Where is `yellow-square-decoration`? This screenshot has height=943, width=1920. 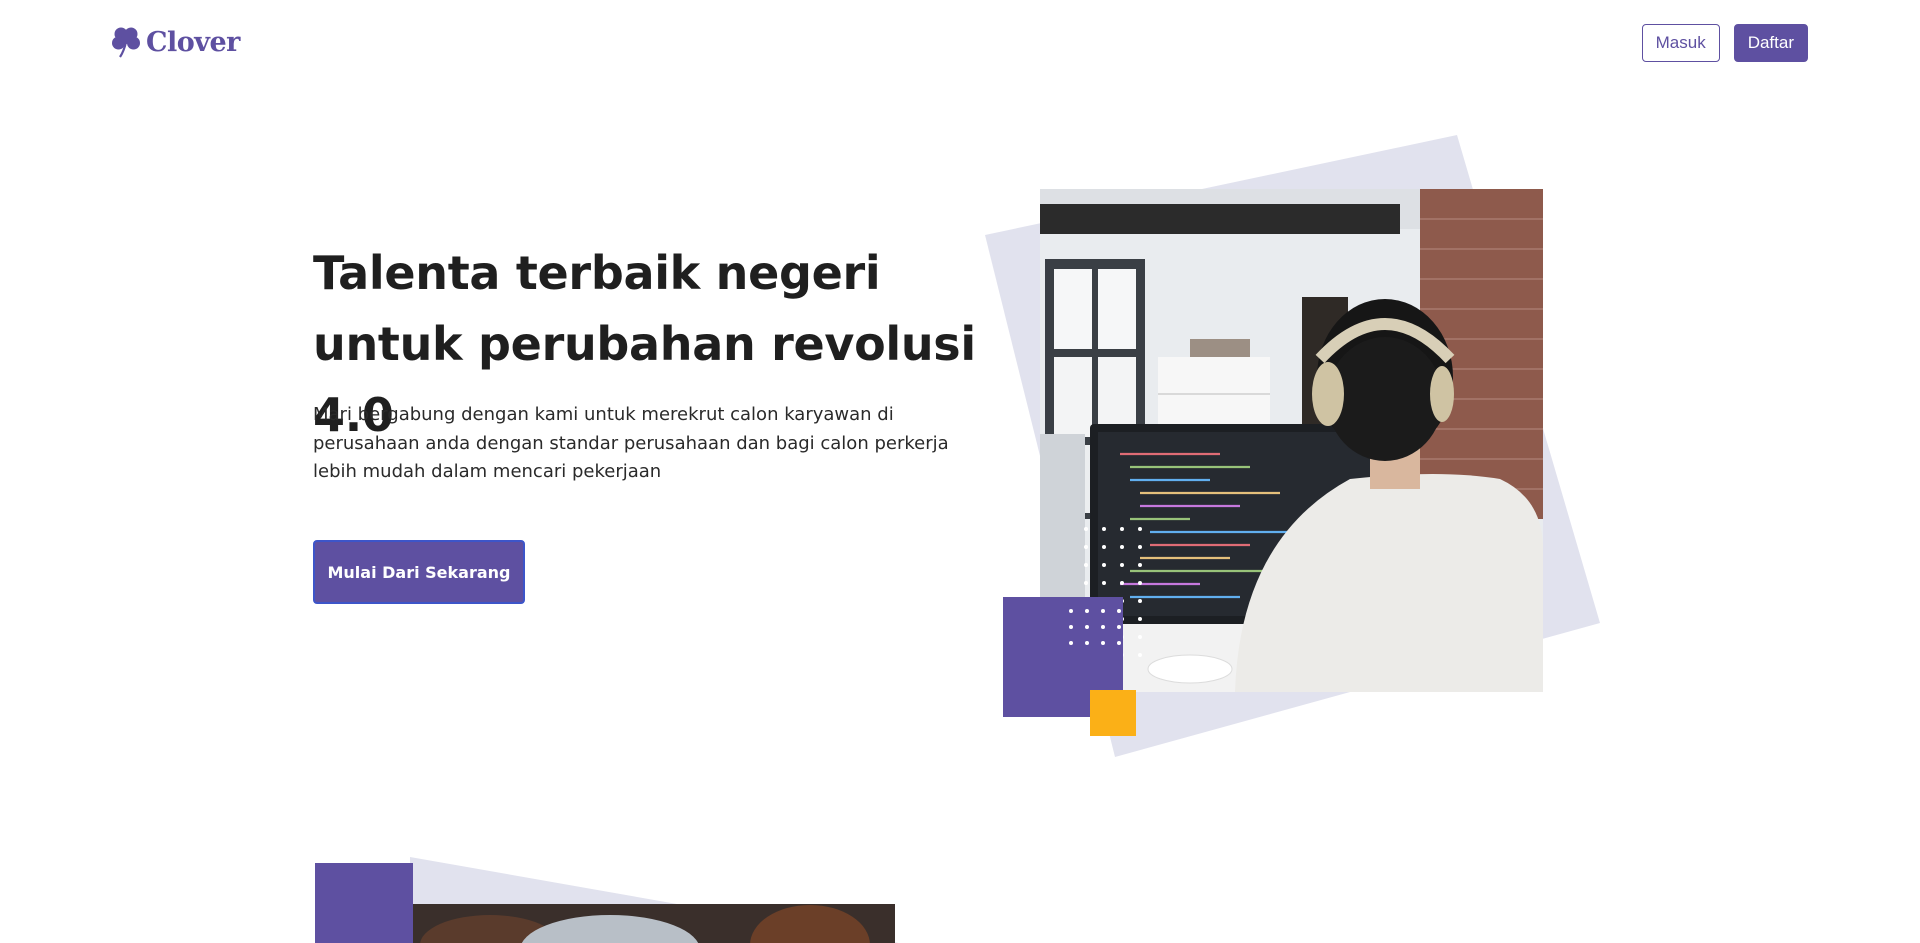
yellow-square-decoration is located at coordinates (1113, 713).